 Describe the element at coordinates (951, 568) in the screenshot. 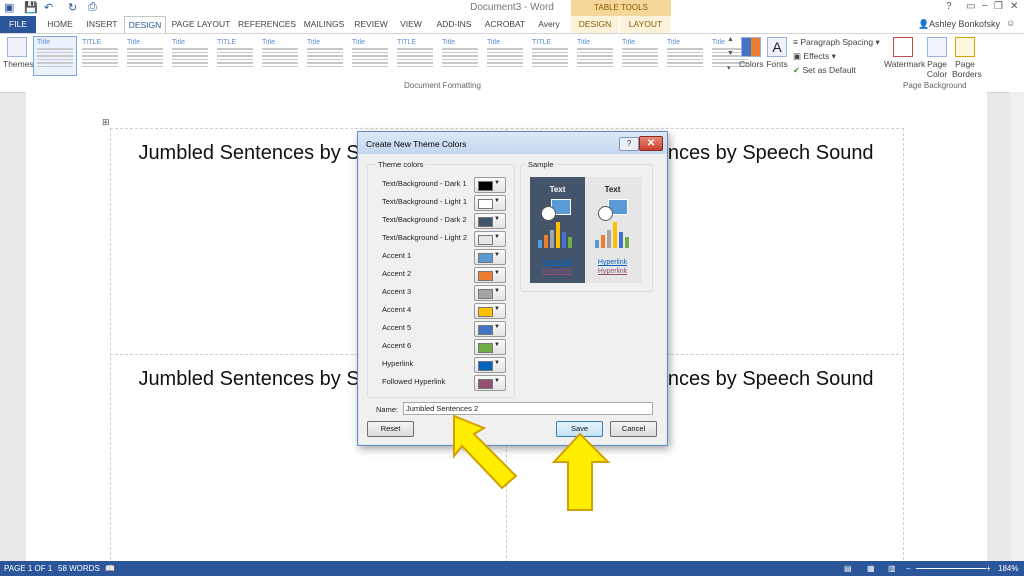

I see `zoom-slider` at that location.